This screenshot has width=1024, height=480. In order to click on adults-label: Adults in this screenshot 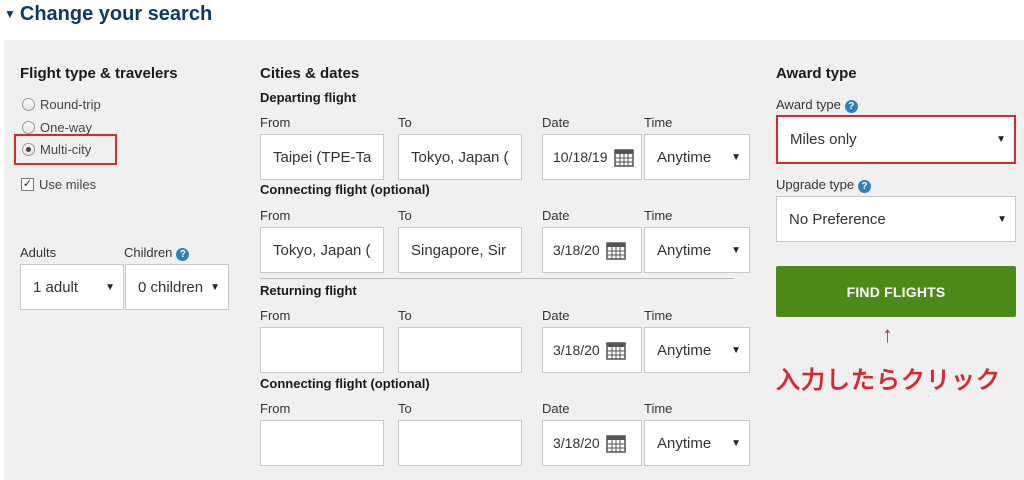, I will do `click(38, 252)`.